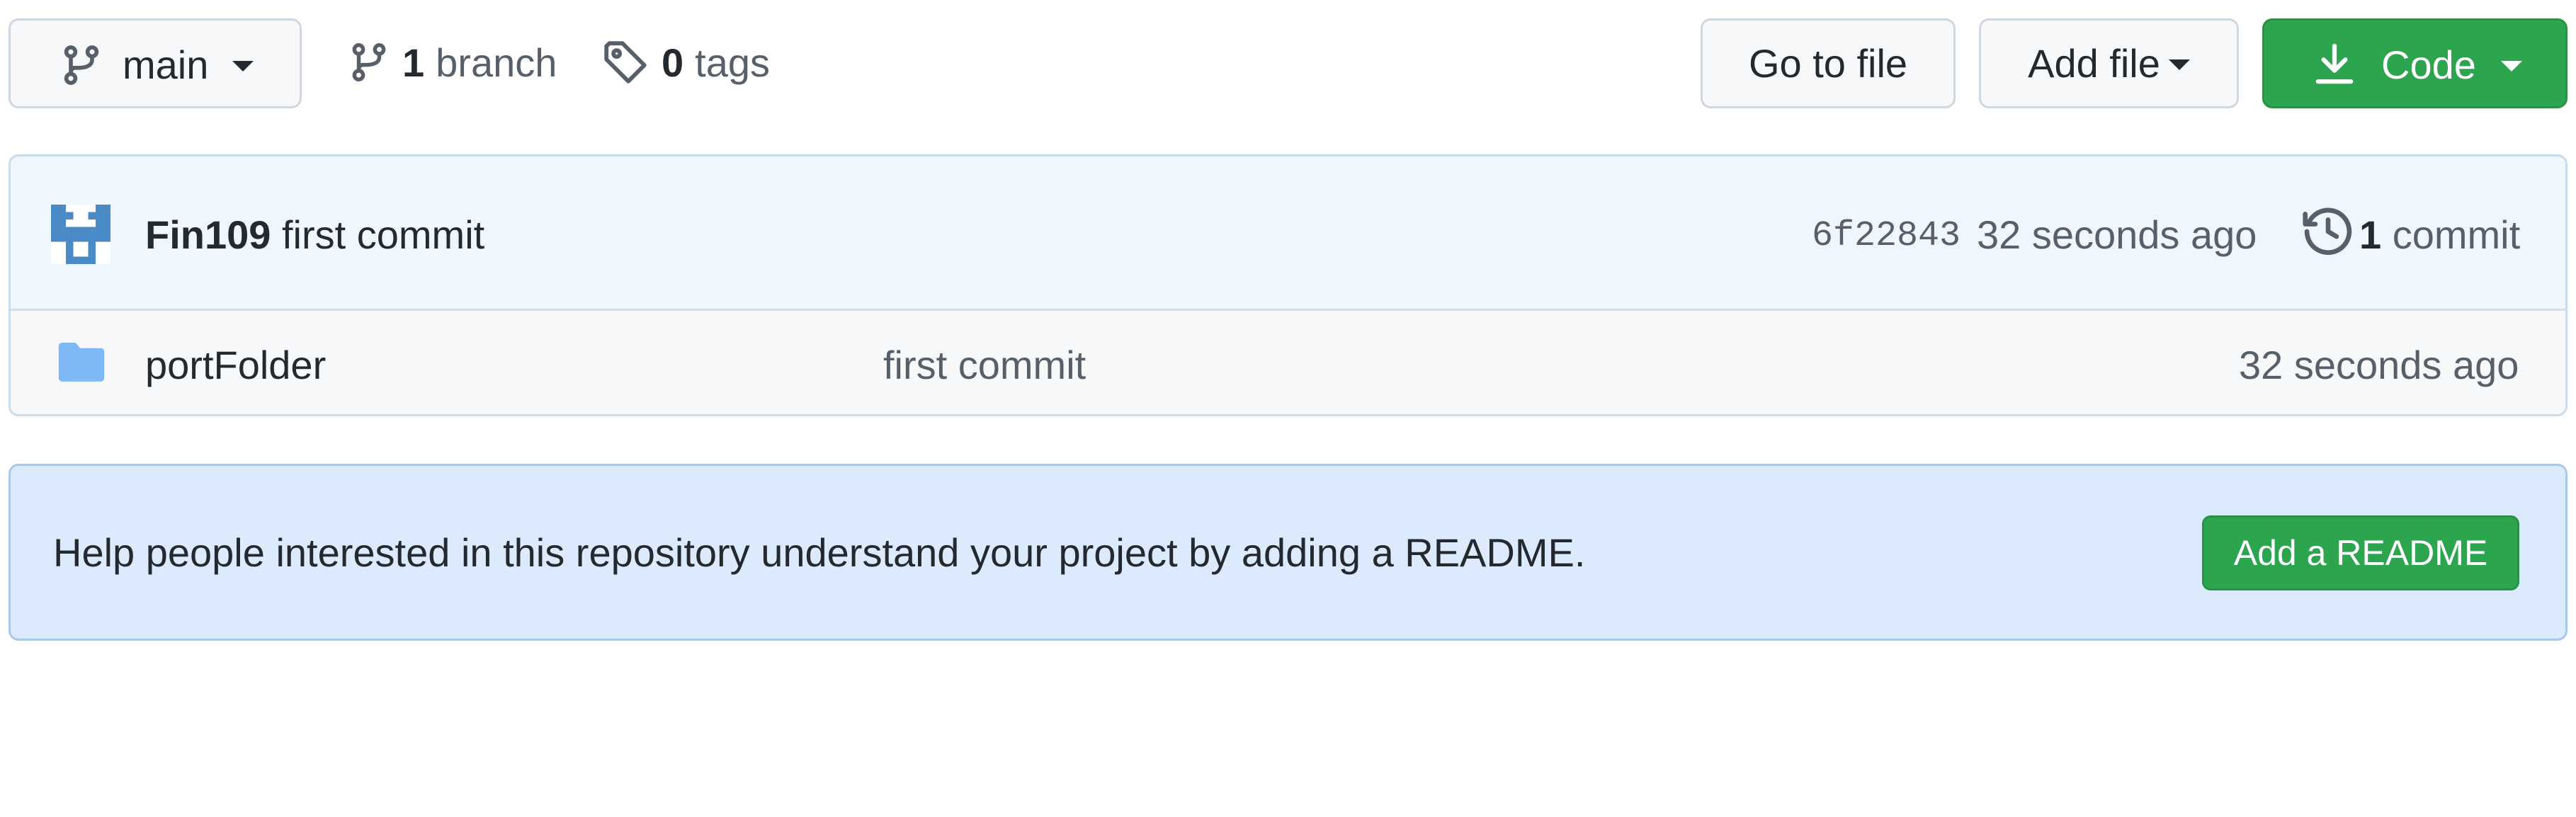 The image size is (2576, 817). I want to click on file-name: portFolder, so click(235, 365).